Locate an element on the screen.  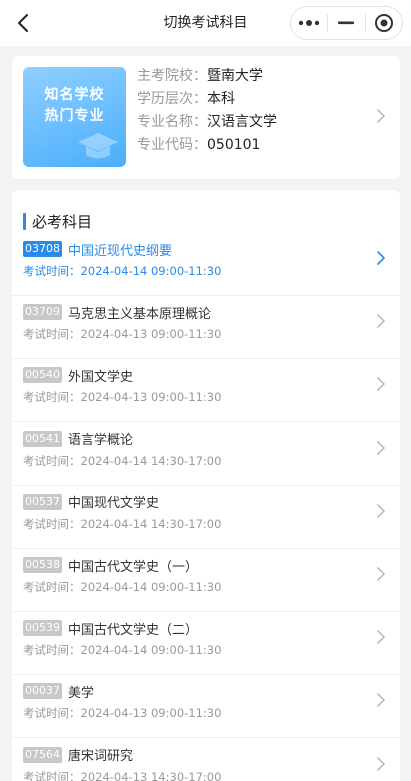
section-accent-bar is located at coordinates (24, 221).